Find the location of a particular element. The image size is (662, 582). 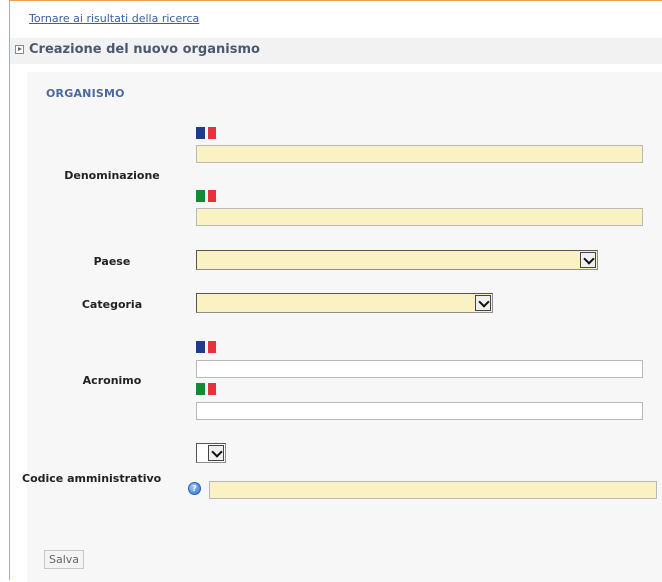

acronimo-it-input is located at coordinates (419, 411).